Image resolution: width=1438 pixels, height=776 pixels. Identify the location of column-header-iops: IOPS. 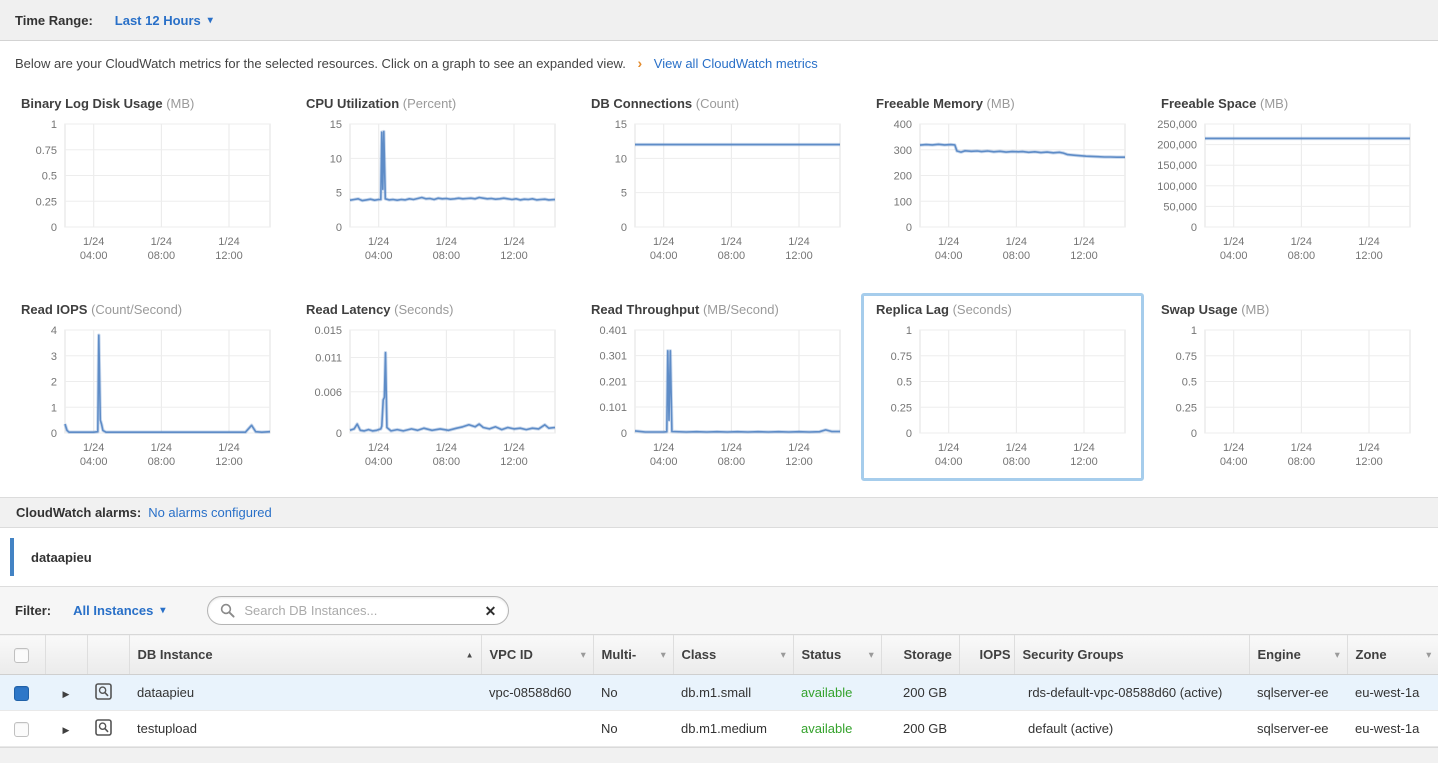
(986, 654).